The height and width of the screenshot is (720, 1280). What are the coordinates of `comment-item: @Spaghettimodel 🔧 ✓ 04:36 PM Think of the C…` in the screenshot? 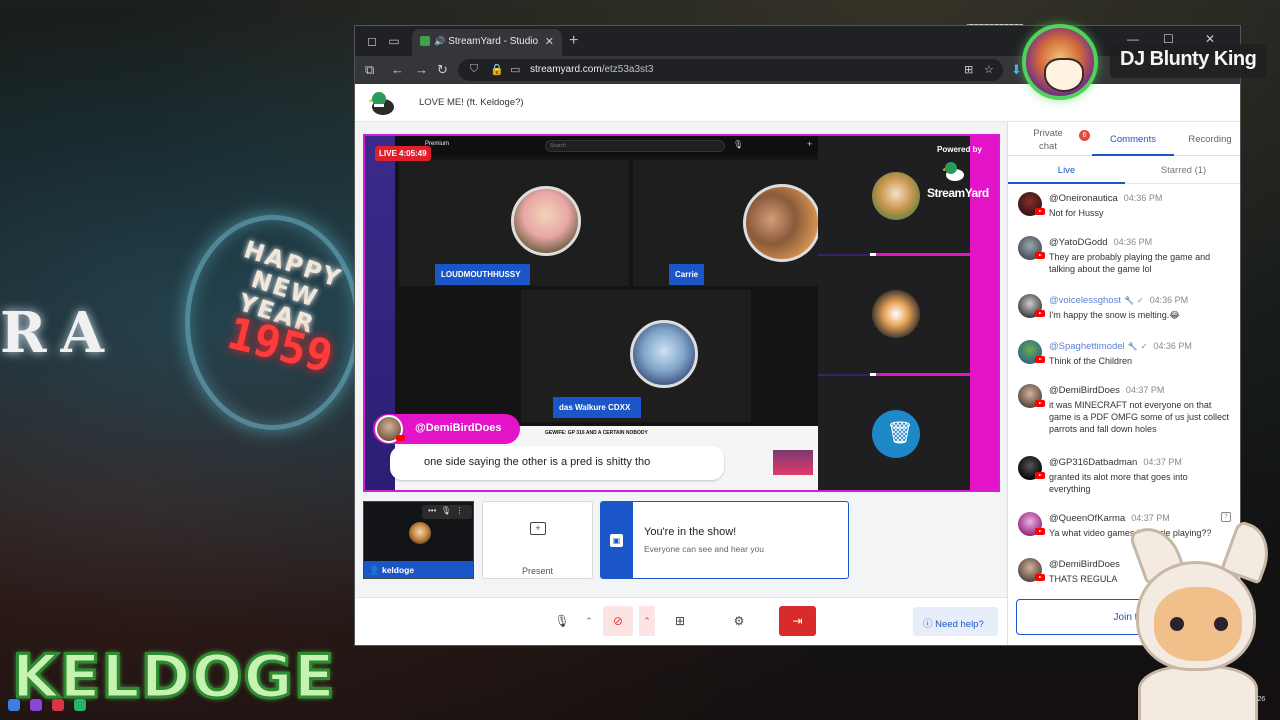 It's located at (1125, 360).